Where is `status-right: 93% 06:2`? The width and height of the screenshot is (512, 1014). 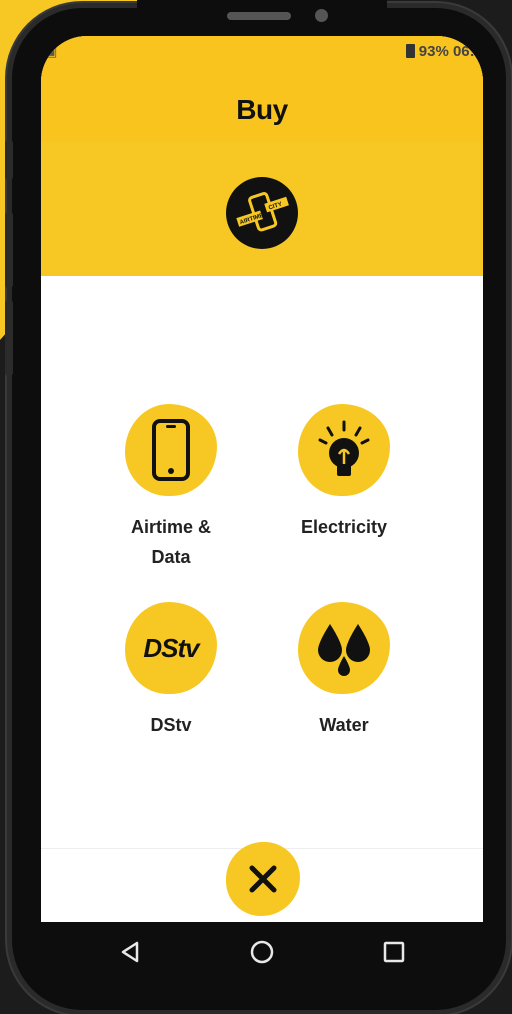 status-right: 93% 06:2 is located at coordinates (444, 51).